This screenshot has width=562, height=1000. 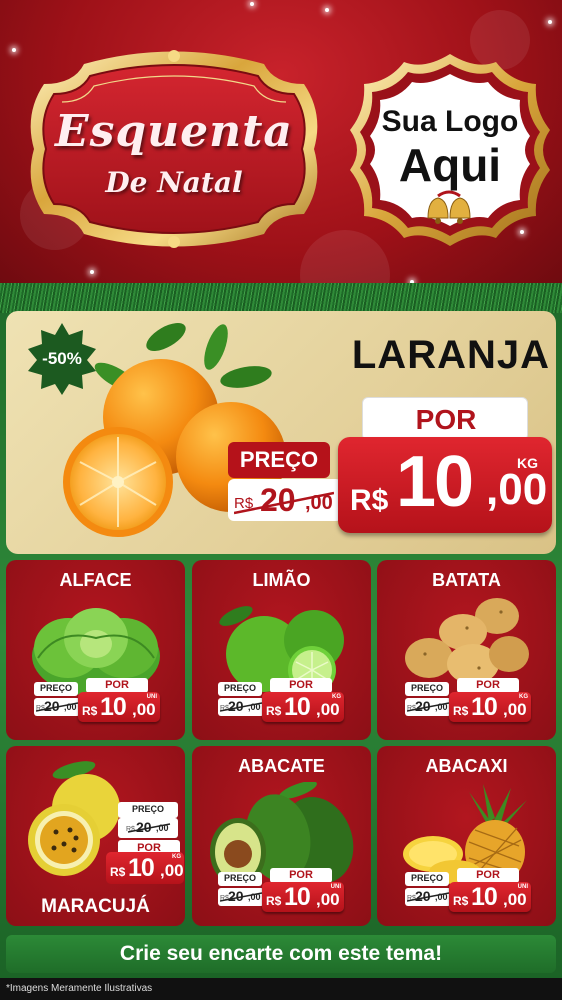 I want to click on product-name: ABACATE, so click(x=281, y=766).